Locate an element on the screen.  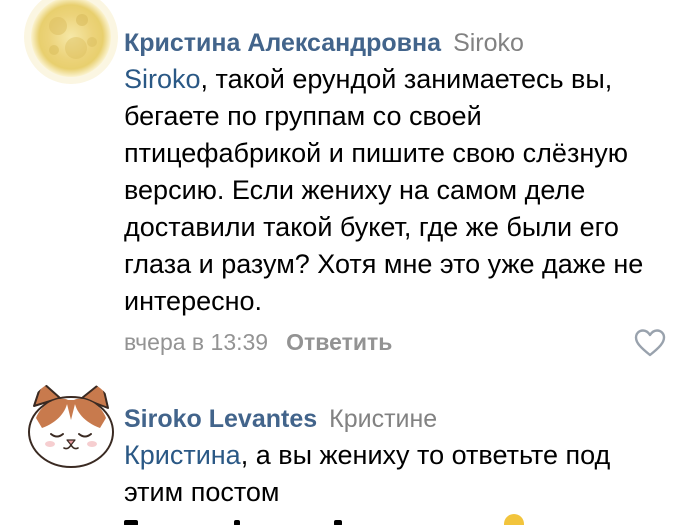
reply-button: Ответить is located at coordinates (339, 342).